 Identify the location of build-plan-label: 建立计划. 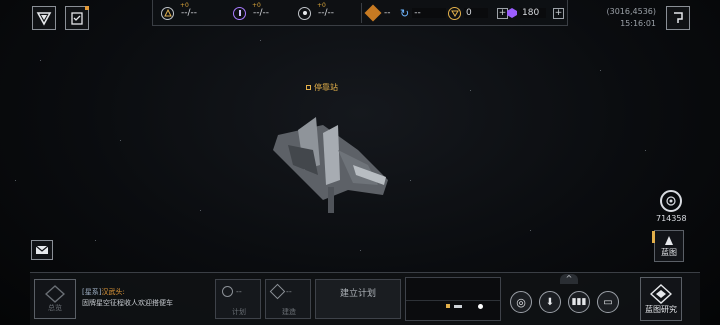
(357, 294).